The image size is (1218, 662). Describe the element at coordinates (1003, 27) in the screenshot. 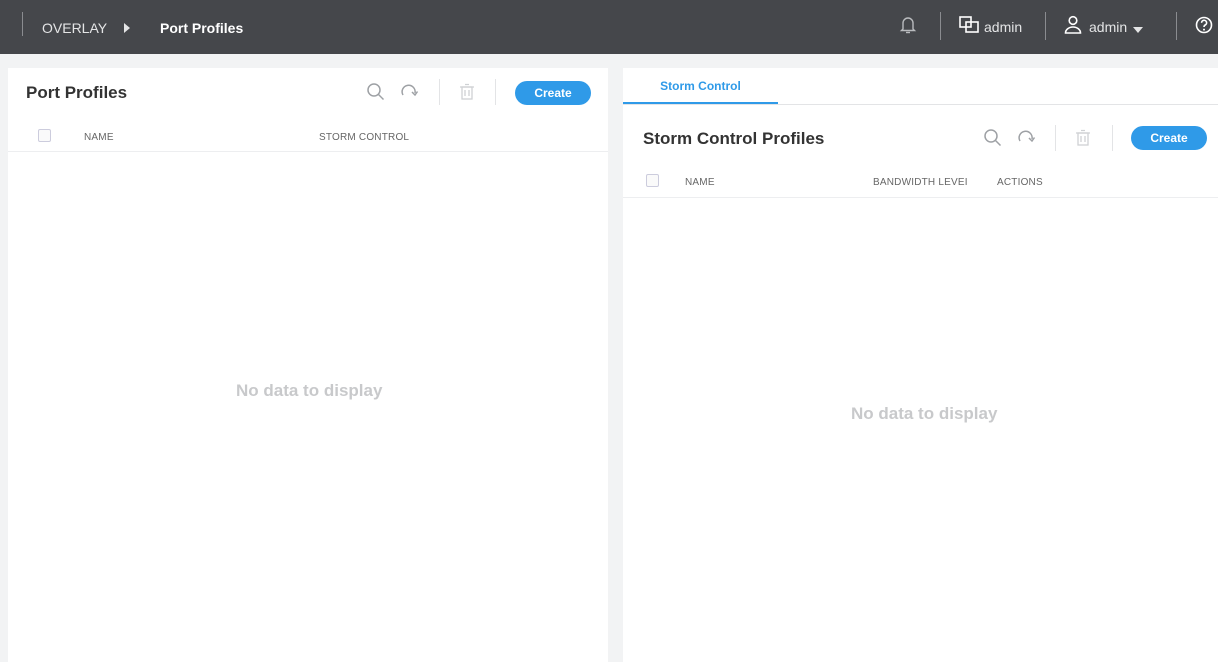

I see `tenant-label: admin` at that location.